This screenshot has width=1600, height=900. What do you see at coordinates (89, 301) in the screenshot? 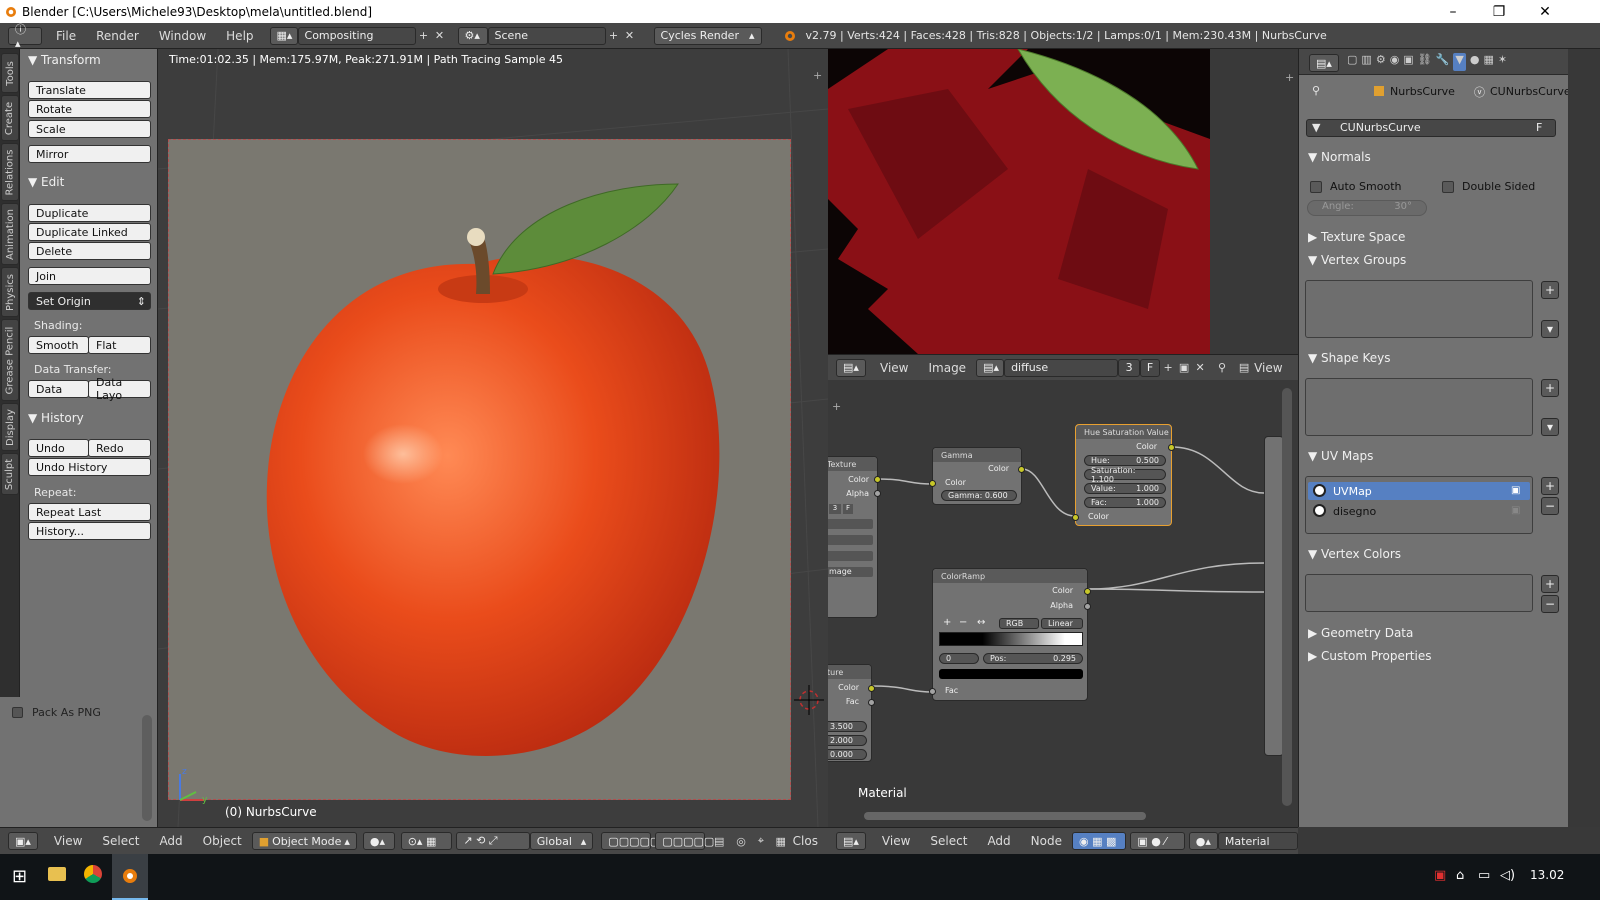
I see `set-origin-select: Set Origin ⇕` at bounding box center [89, 301].